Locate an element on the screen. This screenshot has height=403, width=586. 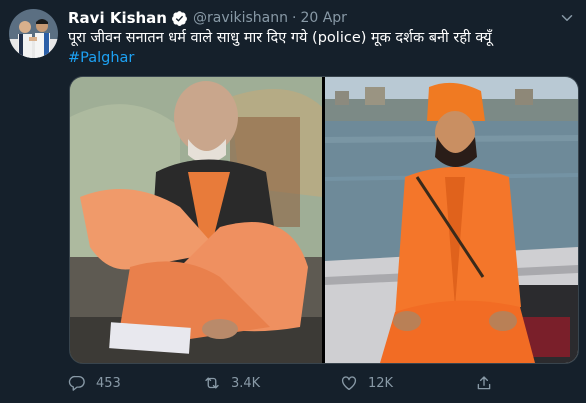
action-bar: 453 3.4K 12K is located at coordinates (288, 383).